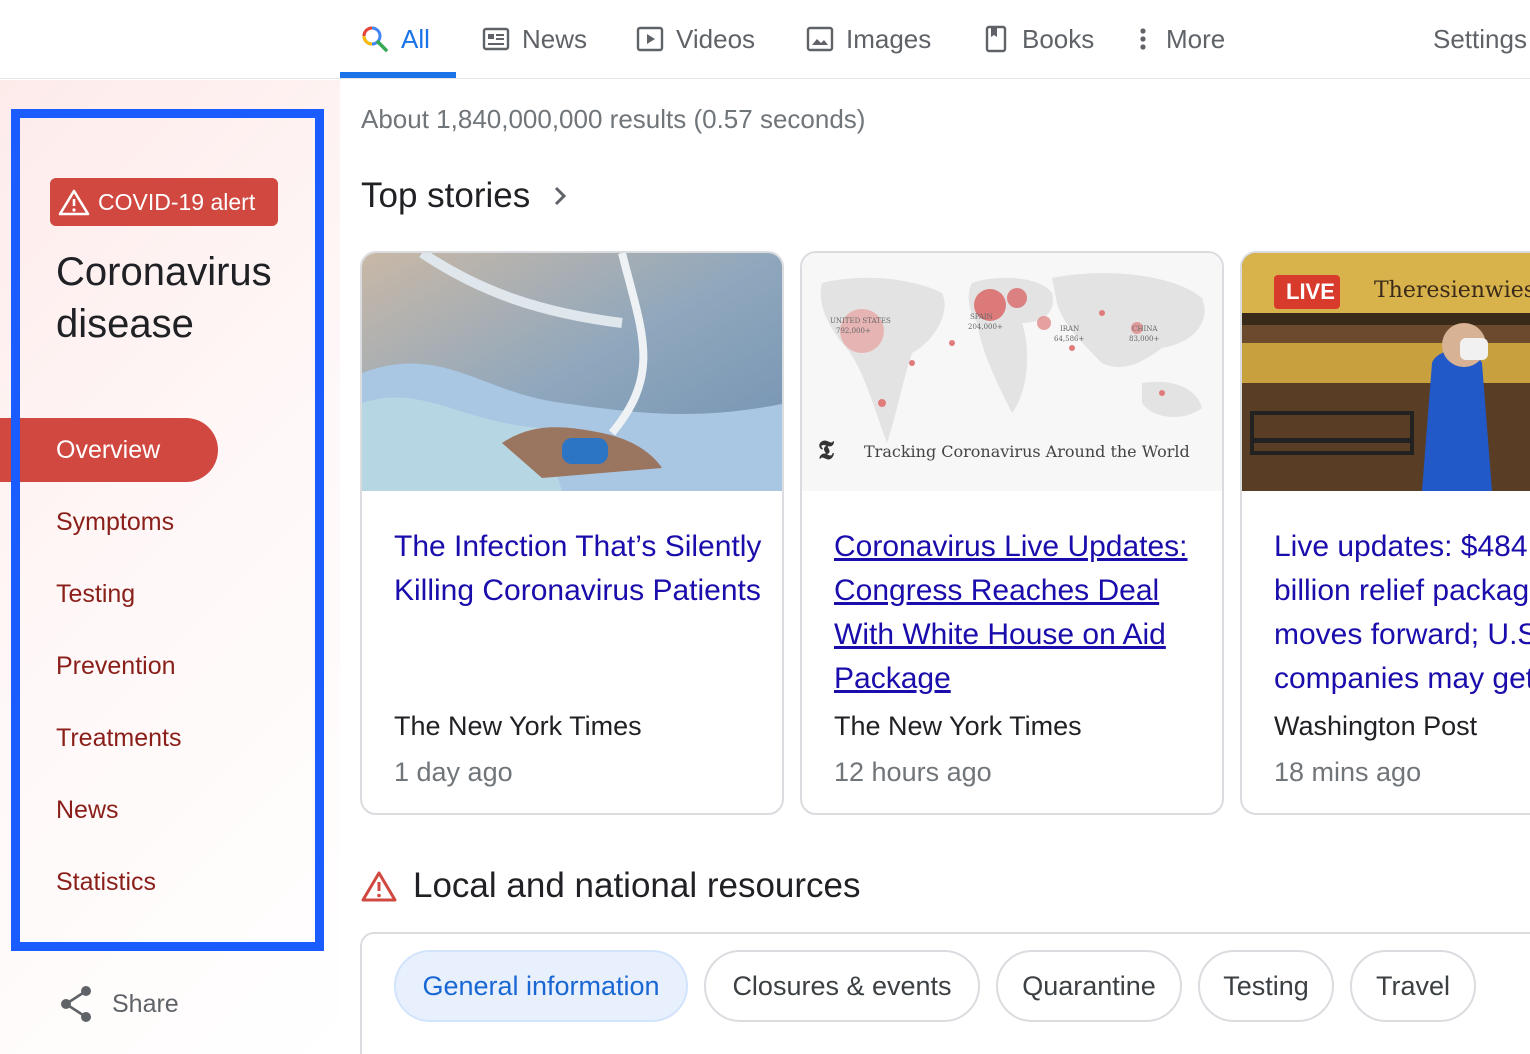  I want to click on story-source: Washington Post, so click(1376, 726).